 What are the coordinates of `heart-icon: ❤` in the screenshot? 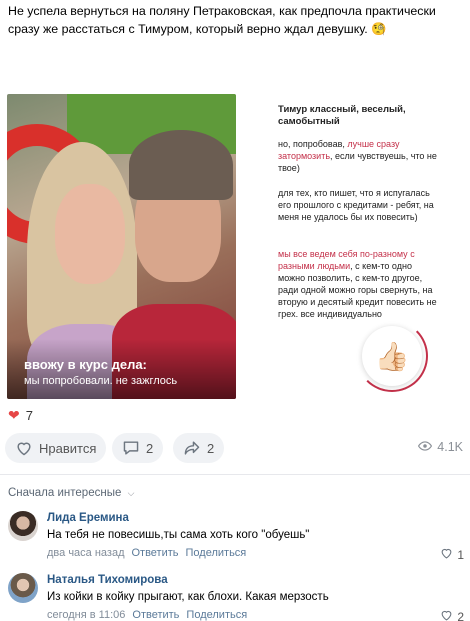 It's located at (14, 415).